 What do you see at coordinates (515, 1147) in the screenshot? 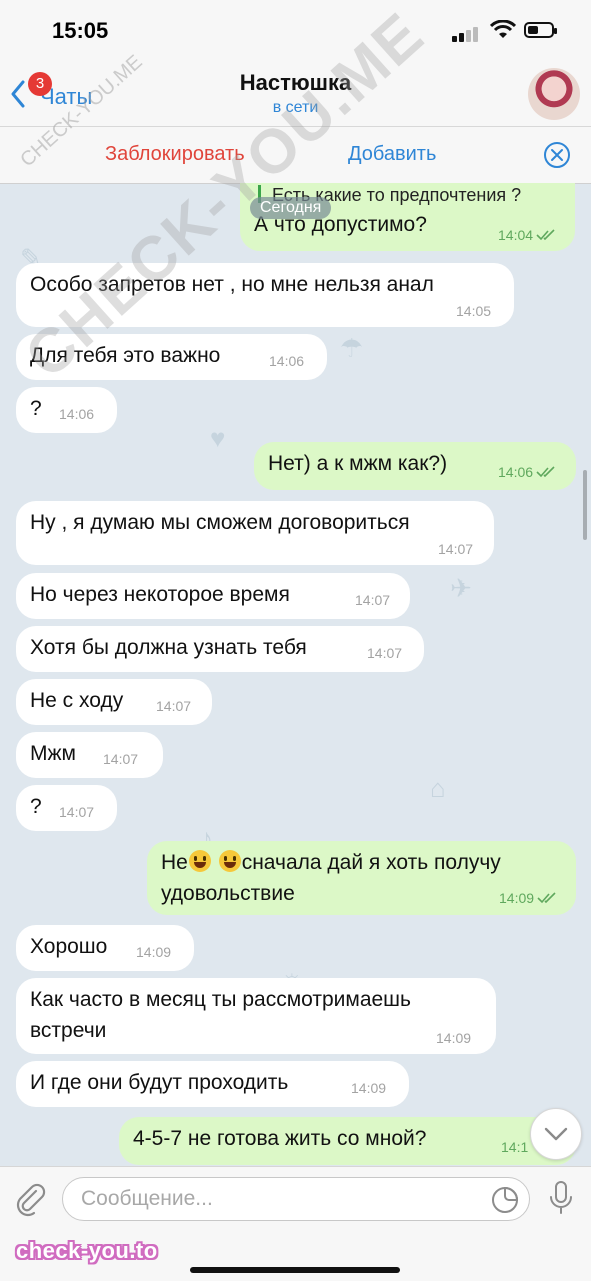
I see `message-time: 14:1` at bounding box center [515, 1147].